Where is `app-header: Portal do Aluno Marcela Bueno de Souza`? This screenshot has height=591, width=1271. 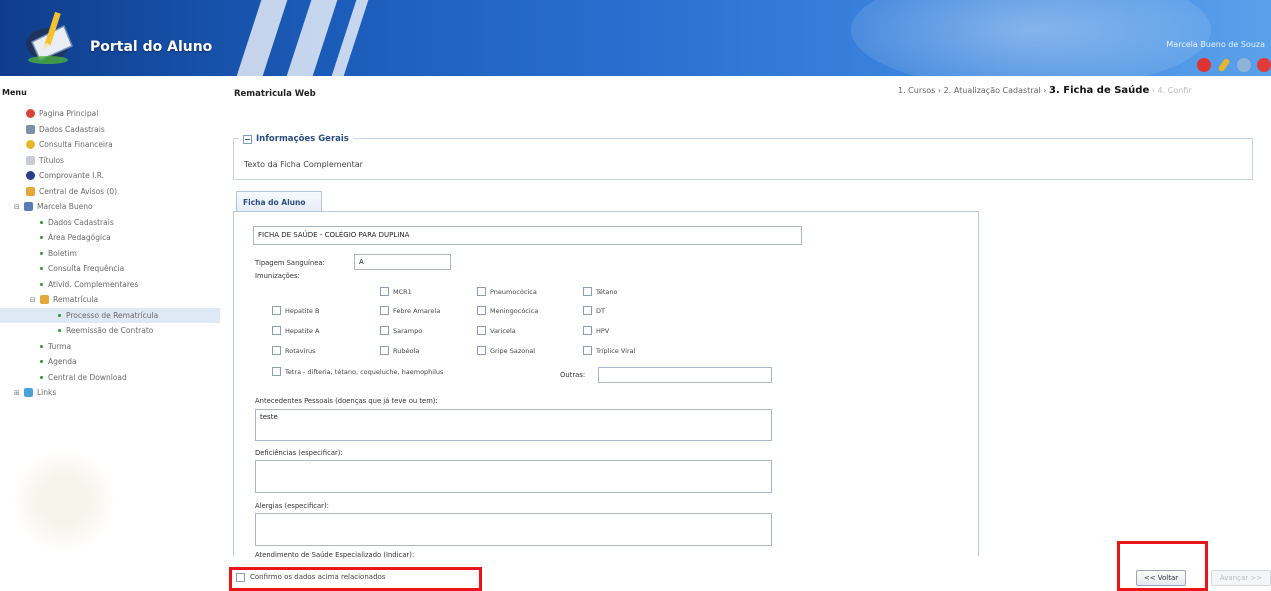 app-header: Portal do Aluno Marcela Bueno de Souza is located at coordinates (635, 38).